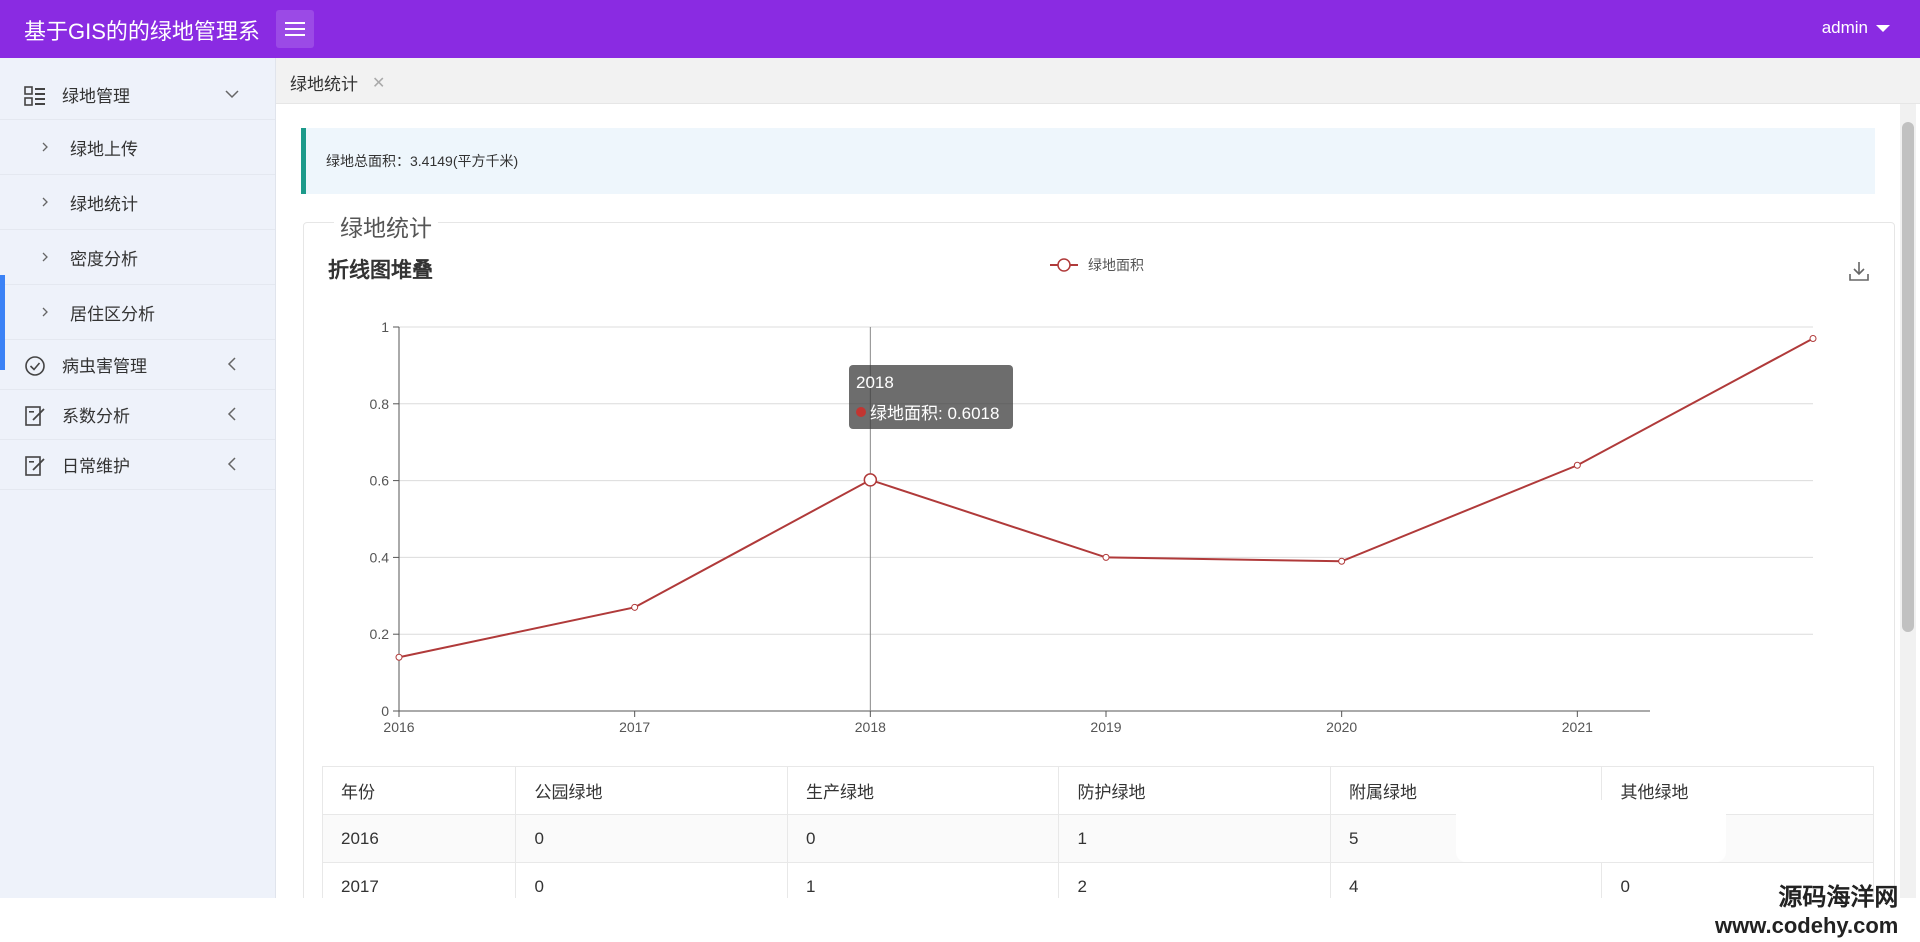  Describe the element at coordinates (651, 790) in the screenshot. I see `table-header: 公园绿地` at that location.